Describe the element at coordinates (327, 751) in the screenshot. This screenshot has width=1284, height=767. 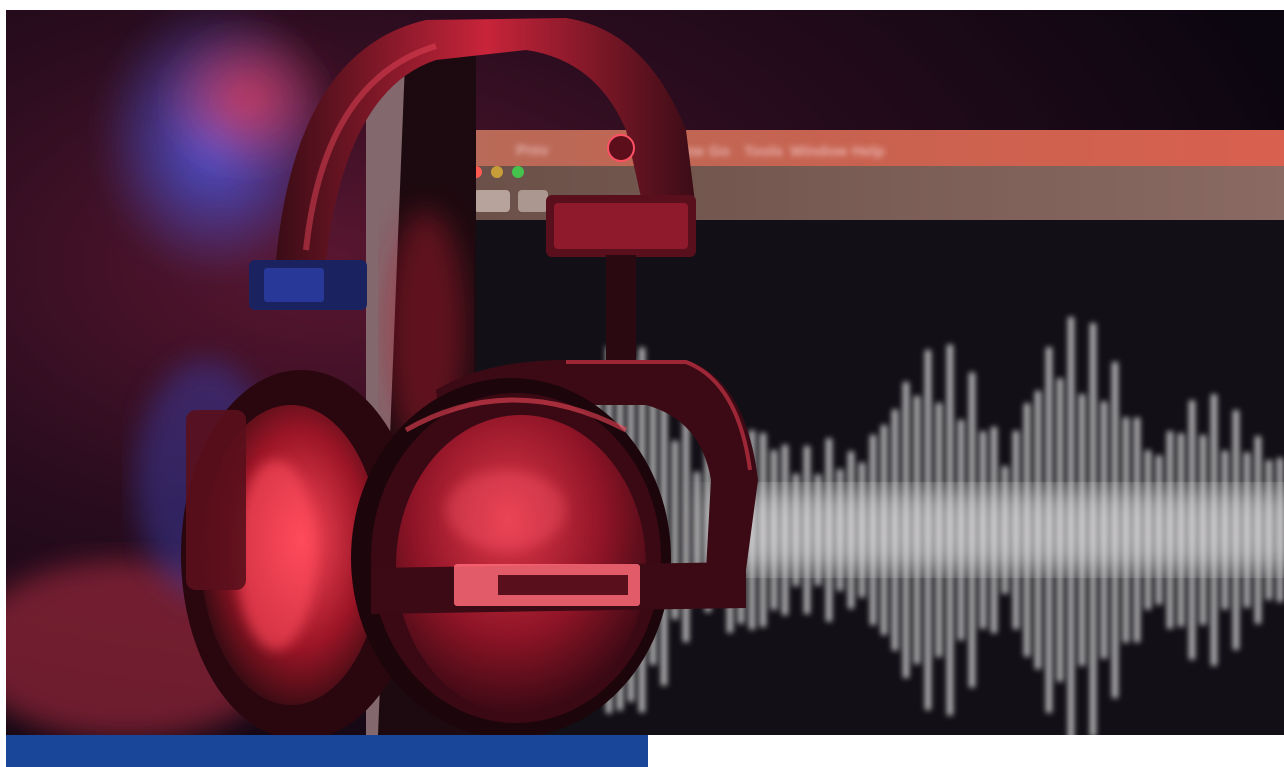
I see `caption-bar` at that location.